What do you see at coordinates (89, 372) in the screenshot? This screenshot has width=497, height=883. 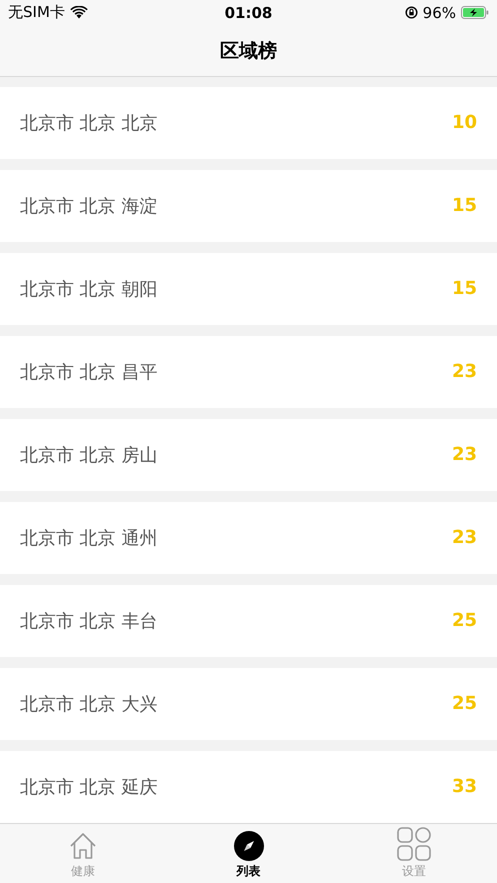 I see `region-name: 北京市 北京 昌平` at bounding box center [89, 372].